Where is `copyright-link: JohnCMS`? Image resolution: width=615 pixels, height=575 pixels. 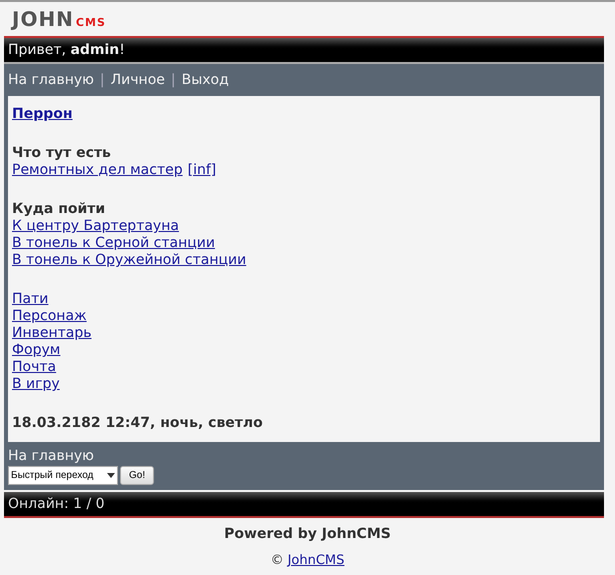
copyright-link: JohnCMS is located at coordinates (316, 560).